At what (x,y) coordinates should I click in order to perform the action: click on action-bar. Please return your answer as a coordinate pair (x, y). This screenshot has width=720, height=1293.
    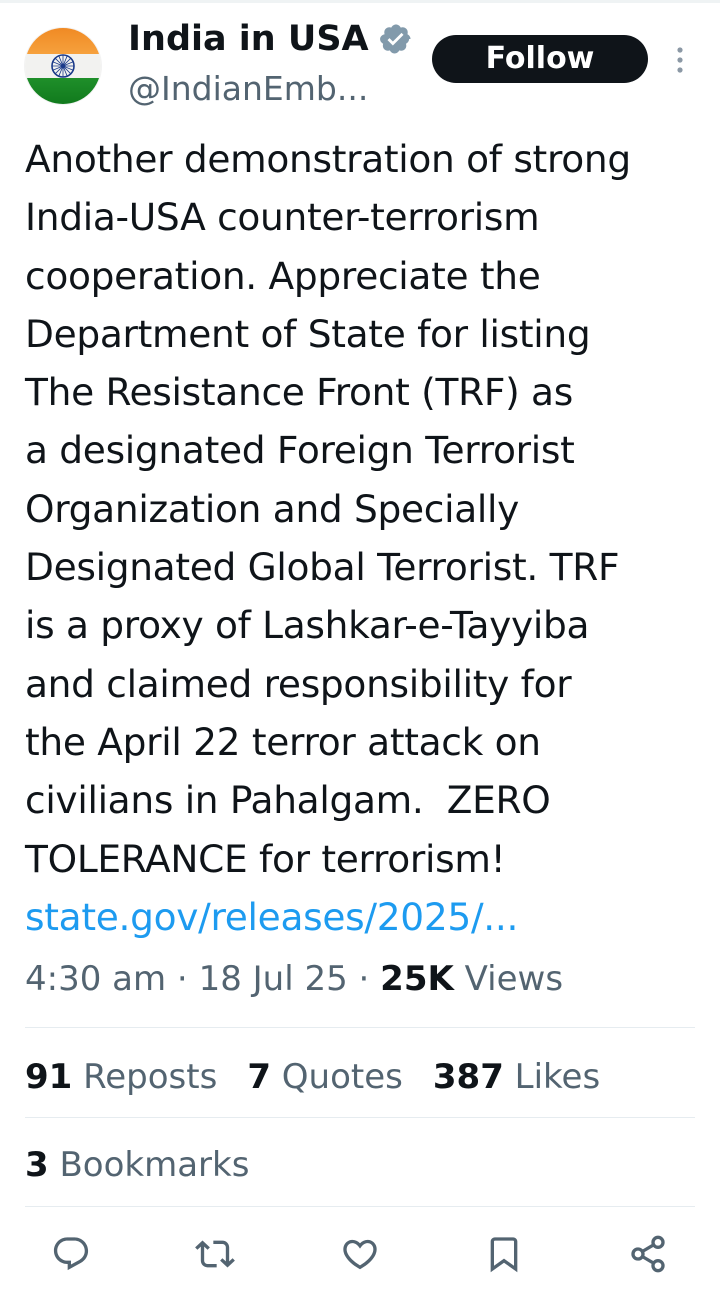
    Looking at the image, I should click on (360, 1253).